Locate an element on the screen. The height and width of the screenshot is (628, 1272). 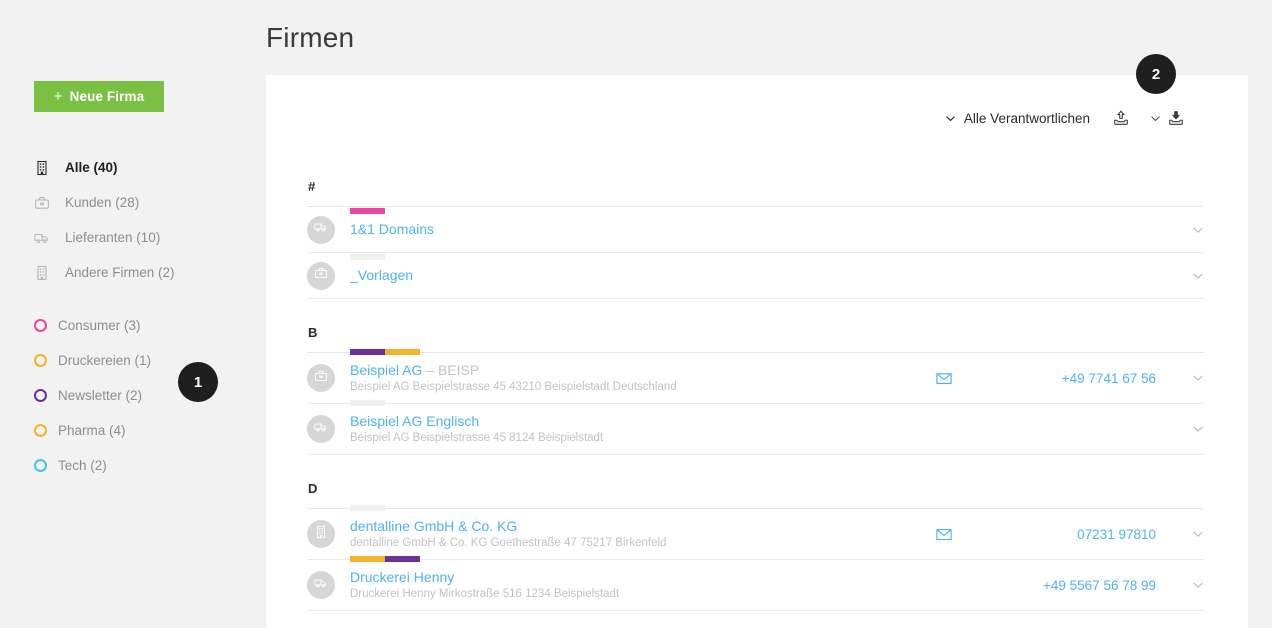
sidebar-item-label: Alle (40) is located at coordinates (91, 167).